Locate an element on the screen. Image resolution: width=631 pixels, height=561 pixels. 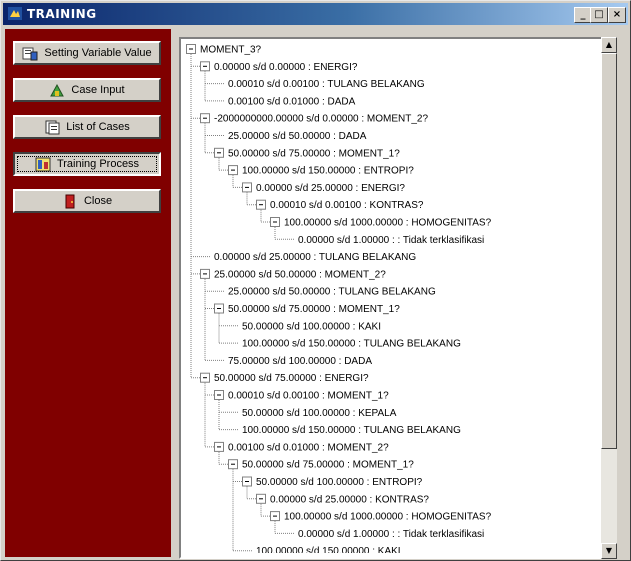
setting-variable-value-label: Setting Variable Value is located at coordinates (98, 53).